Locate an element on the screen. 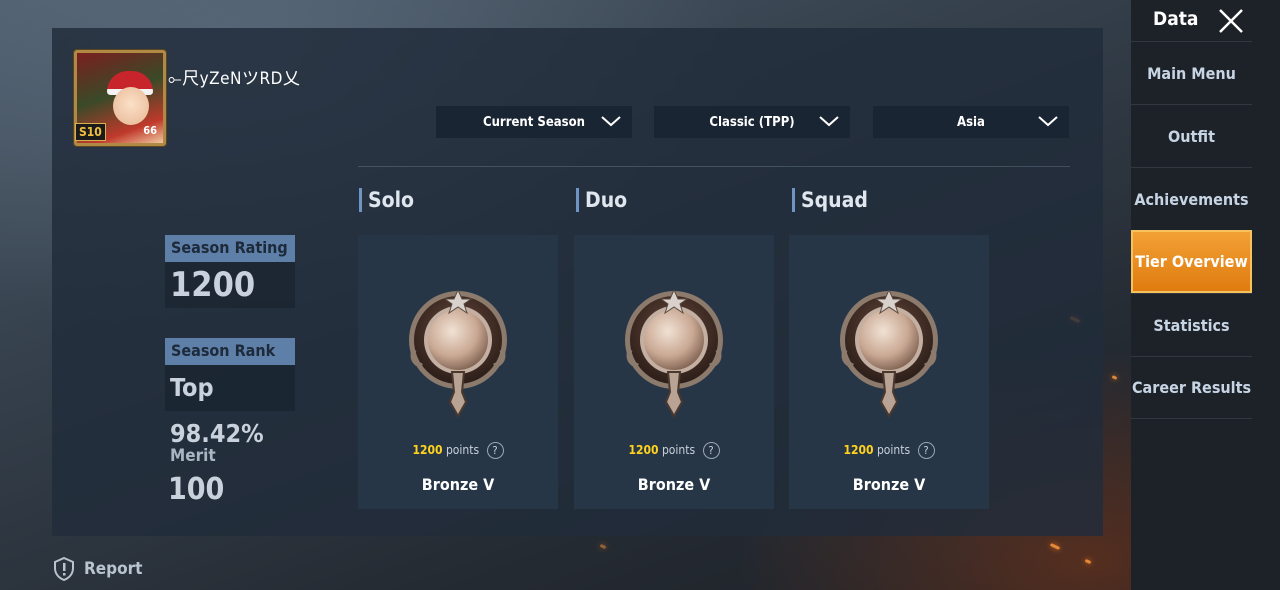 The height and width of the screenshot is (590, 1280). season-rating-label: Season Rating is located at coordinates (230, 248).